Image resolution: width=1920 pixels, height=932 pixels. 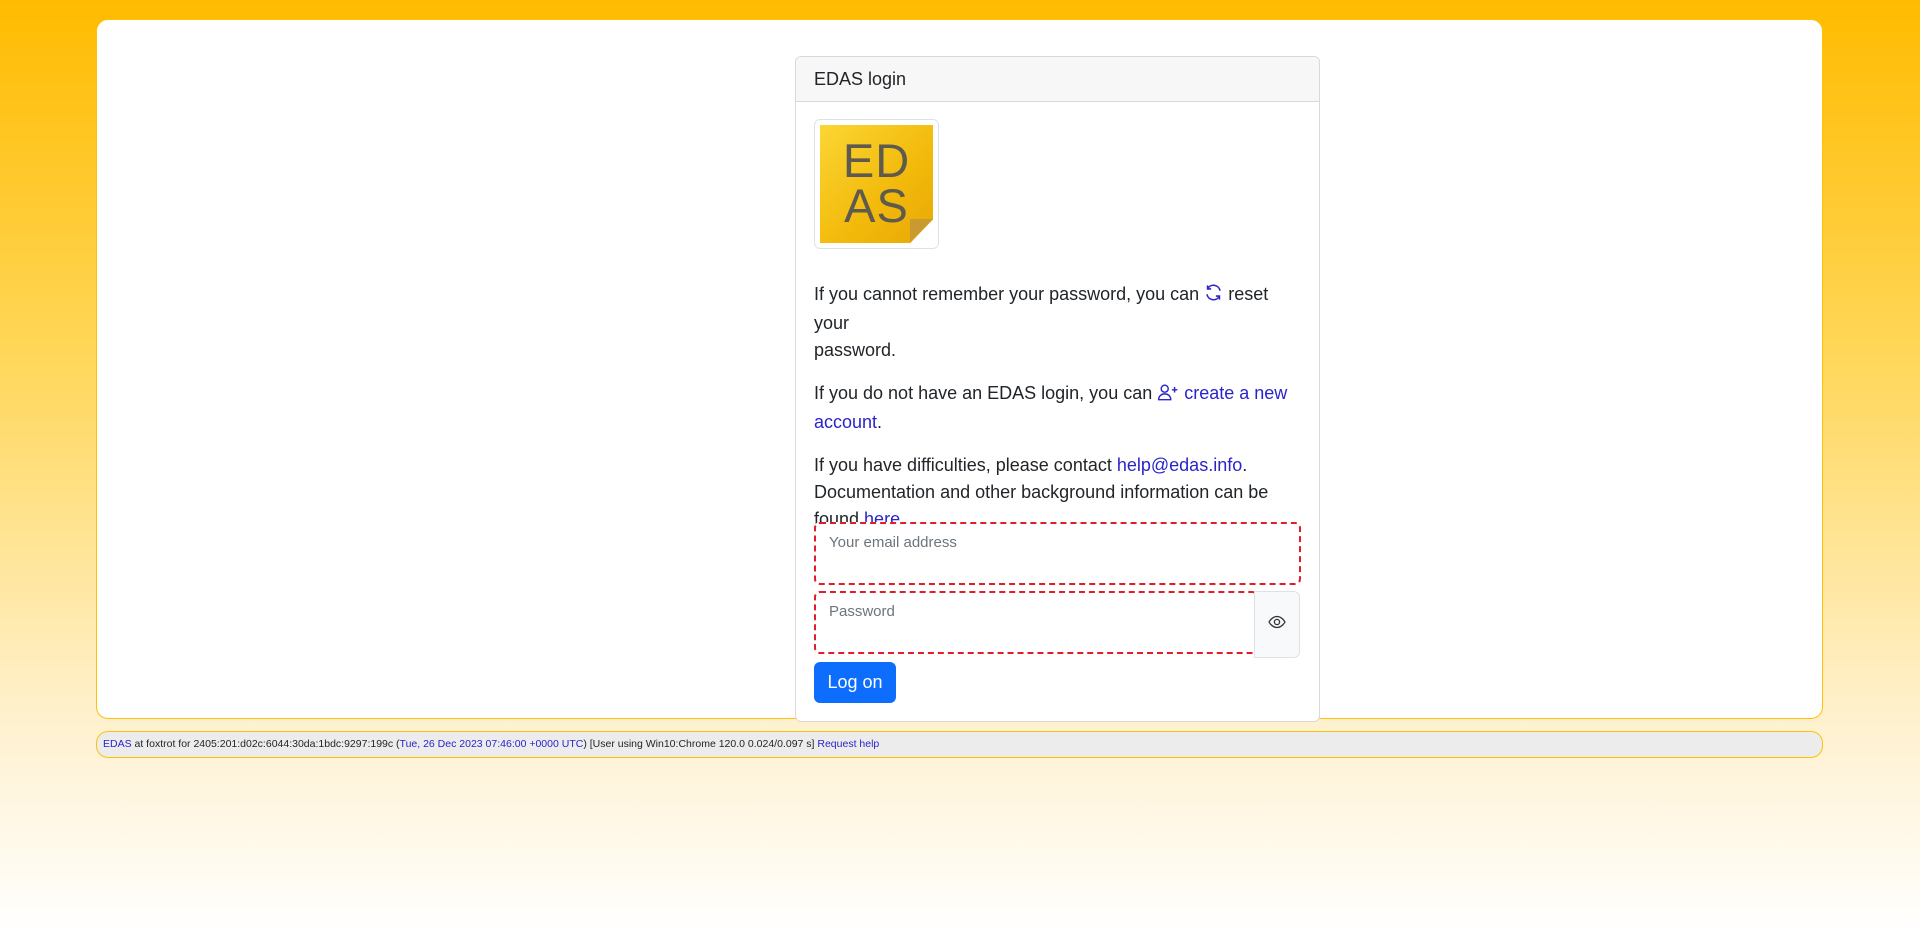 I want to click on password-input, so click(x=1036, y=622).